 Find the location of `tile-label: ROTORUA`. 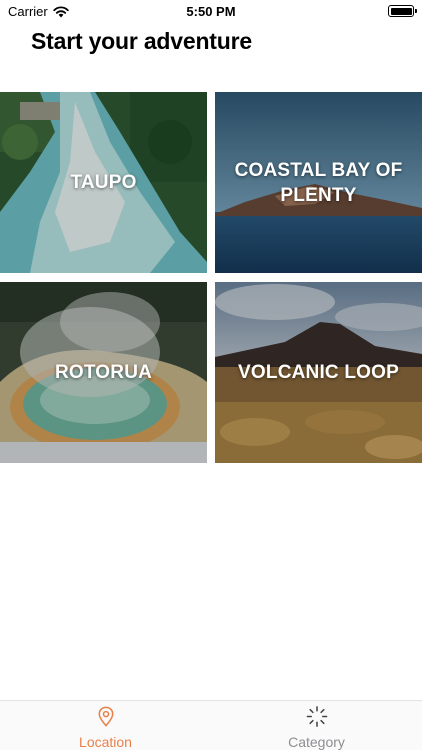

tile-label: ROTORUA is located at coordinates (103, 372).